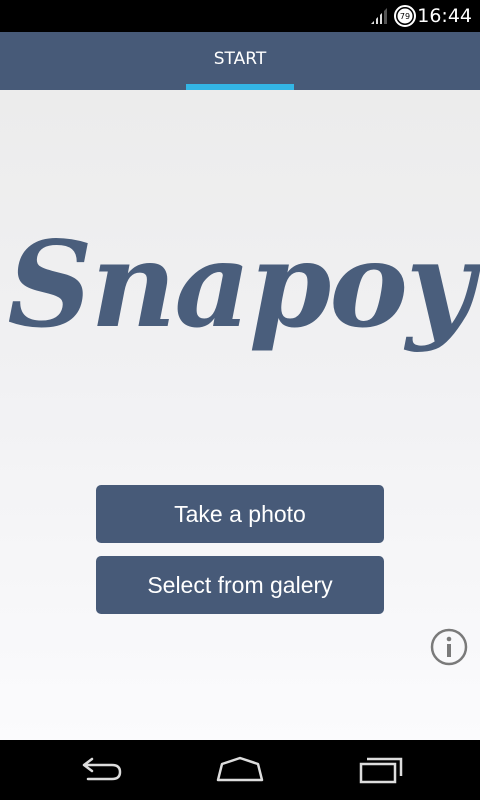 The height and width of the screenshot is (800, 480). I want to click on tab-start-label: START, so click(240, 59).